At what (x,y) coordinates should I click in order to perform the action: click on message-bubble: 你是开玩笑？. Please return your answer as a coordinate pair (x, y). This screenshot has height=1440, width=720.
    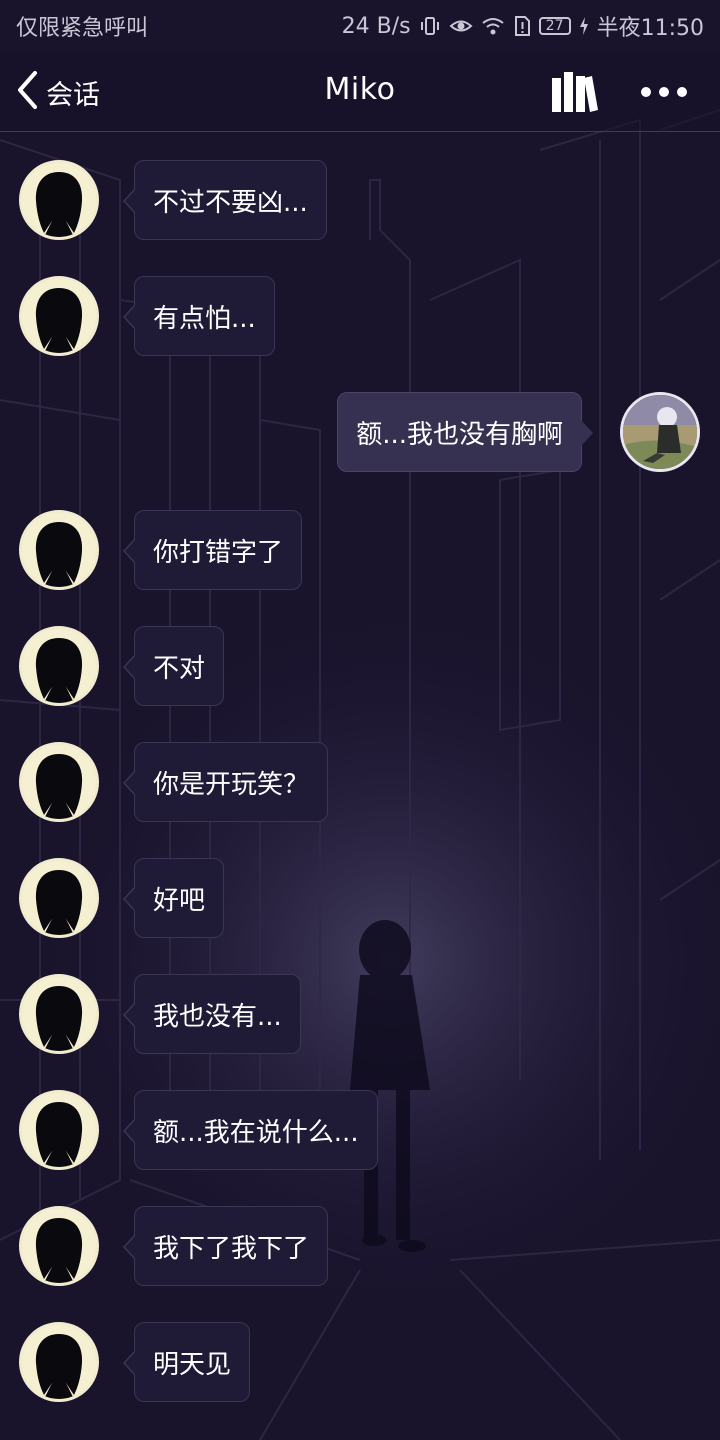
    Looking at the image, I should click on (225, 782).